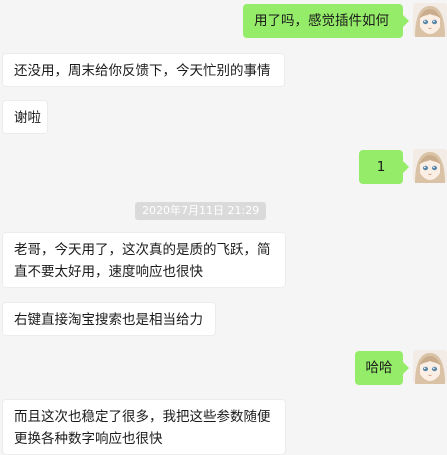 The height and width of the screenshot is (455, 447). I want to click on sent-message-bubble: 哈哈, so click(382, 368).